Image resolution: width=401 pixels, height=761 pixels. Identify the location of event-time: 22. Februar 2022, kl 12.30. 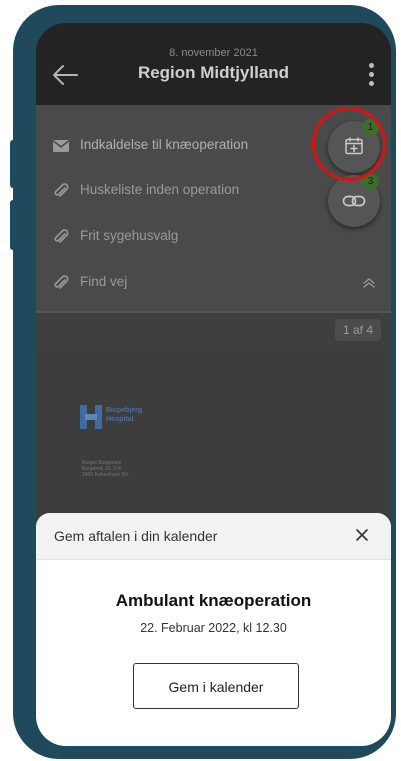
(213, 628).